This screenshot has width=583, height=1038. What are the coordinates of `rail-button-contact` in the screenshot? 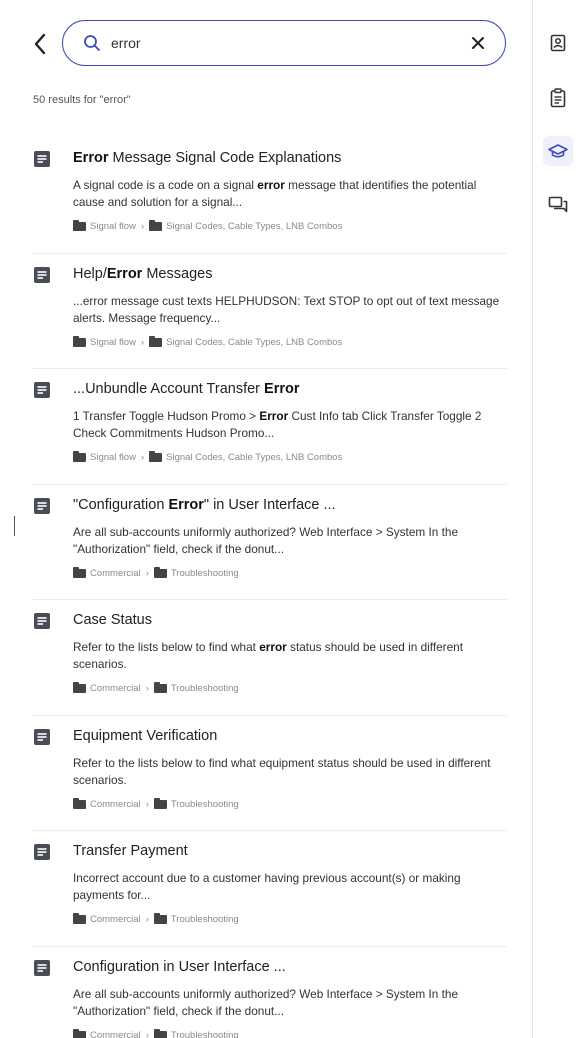 It's located at (558, 43).